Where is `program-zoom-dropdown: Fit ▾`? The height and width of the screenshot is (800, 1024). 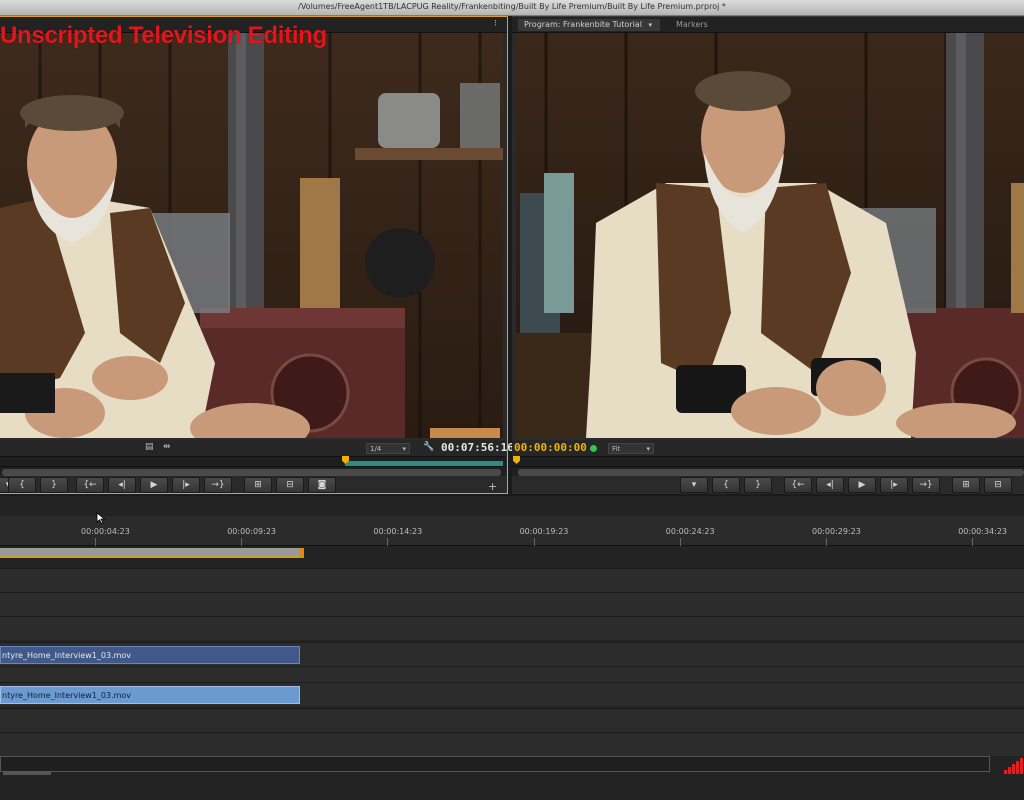
program-zoom-dropdown: Fit ▾ is located at coordinates (631, 448).